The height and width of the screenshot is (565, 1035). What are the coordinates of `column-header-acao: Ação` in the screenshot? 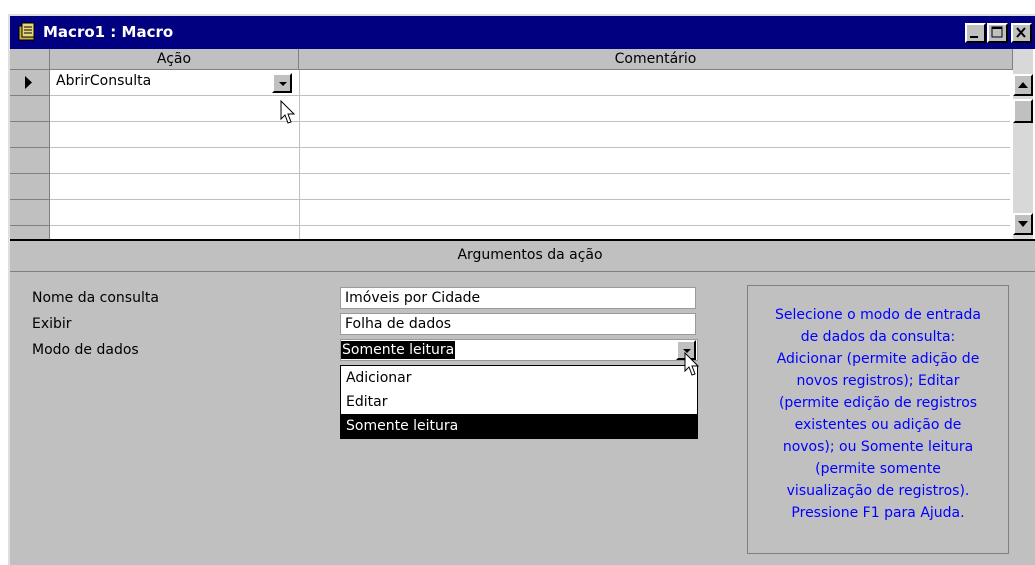 It's located at (174, 59).